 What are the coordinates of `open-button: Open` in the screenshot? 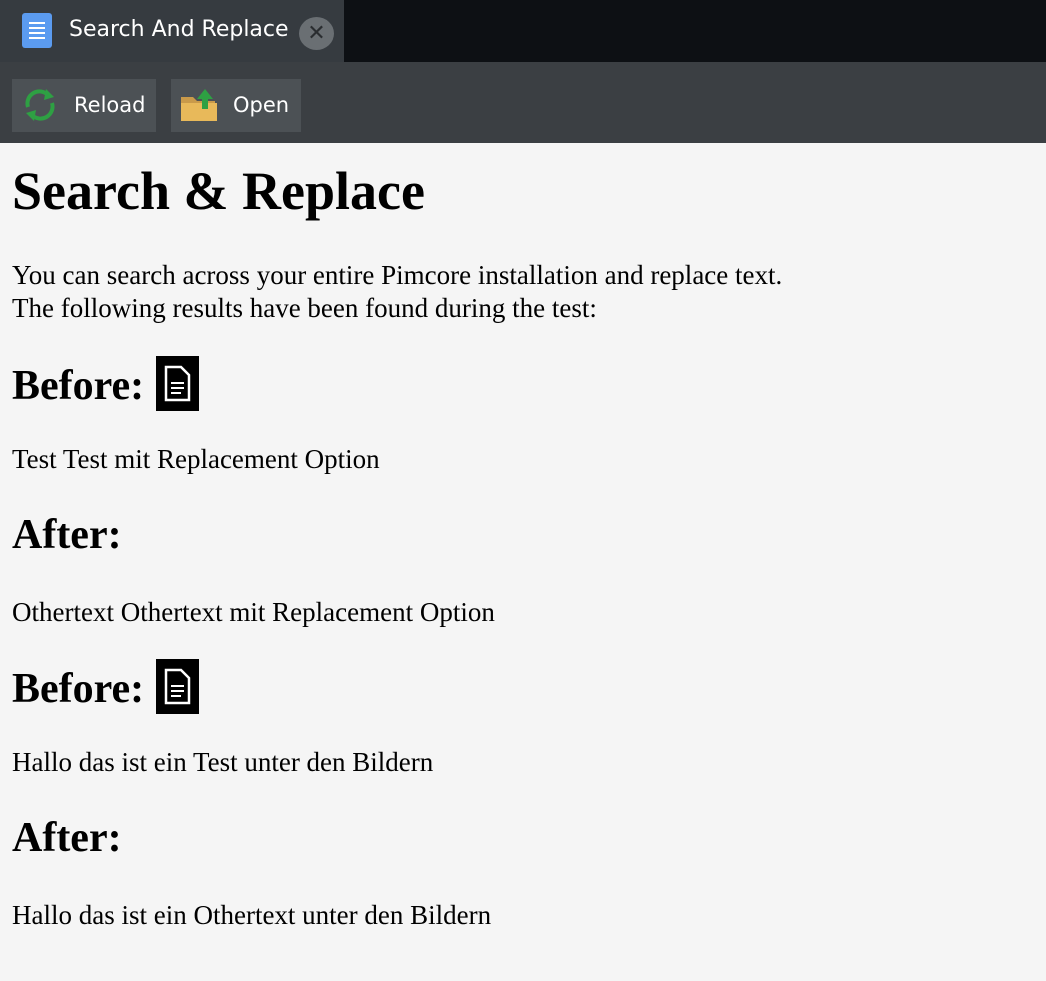 It's located at (236, 105).